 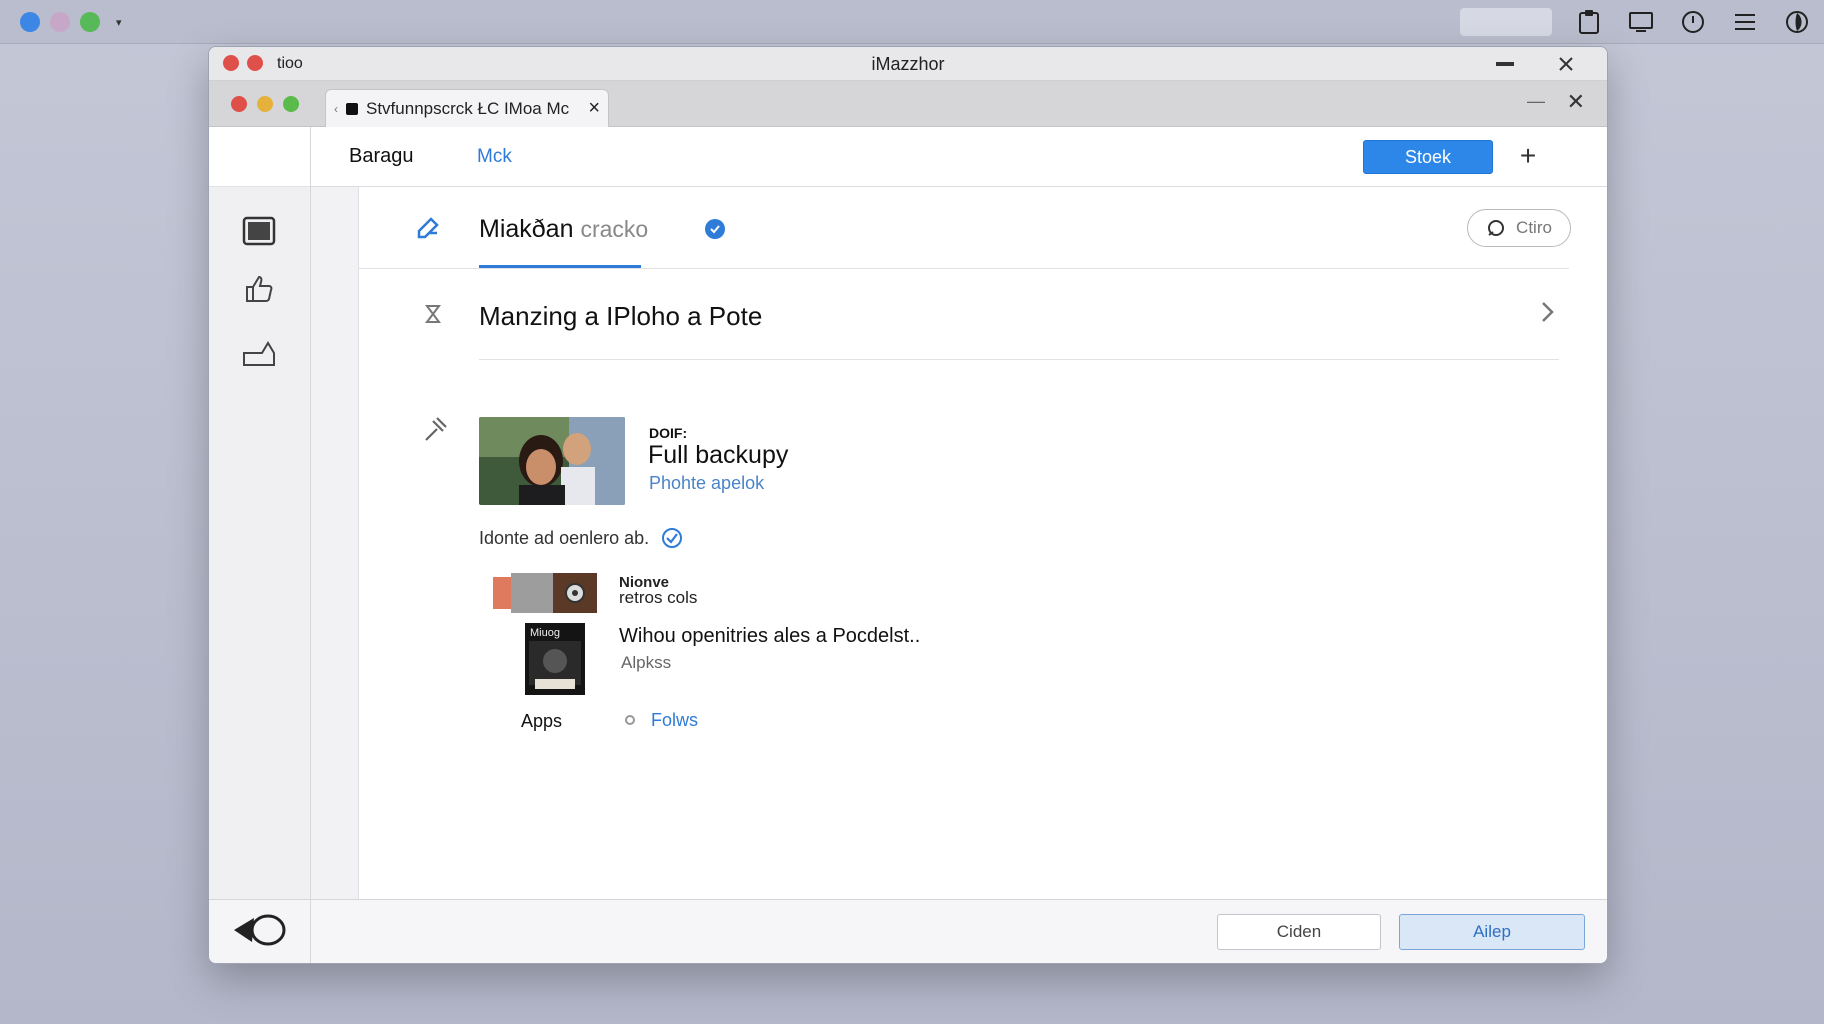 I want to click on list-item-row: Manzing a IPloho a Pote, so click(x=964, y=314).